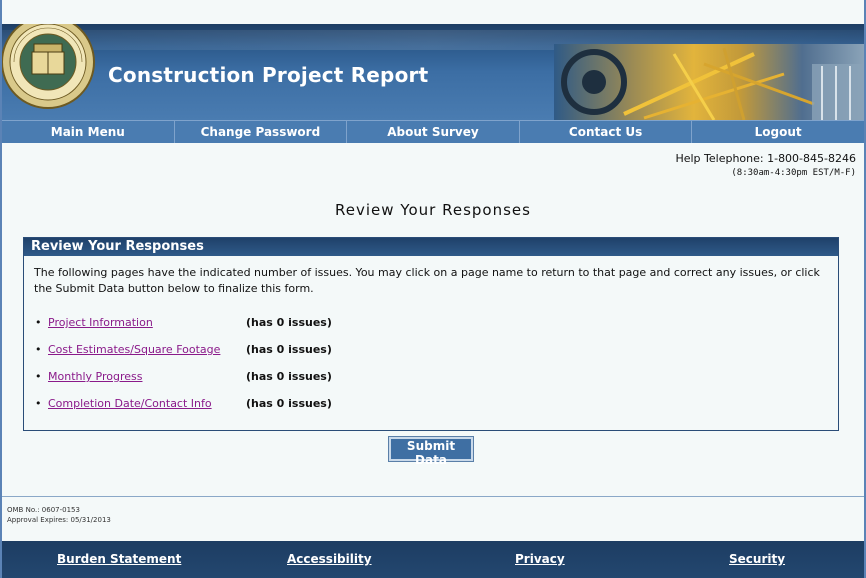 The height and width of the screenshot is (578, 866). Describe the element at coordinates (757, 559) in the screenshot. I see `footer-security: Security` at that location.